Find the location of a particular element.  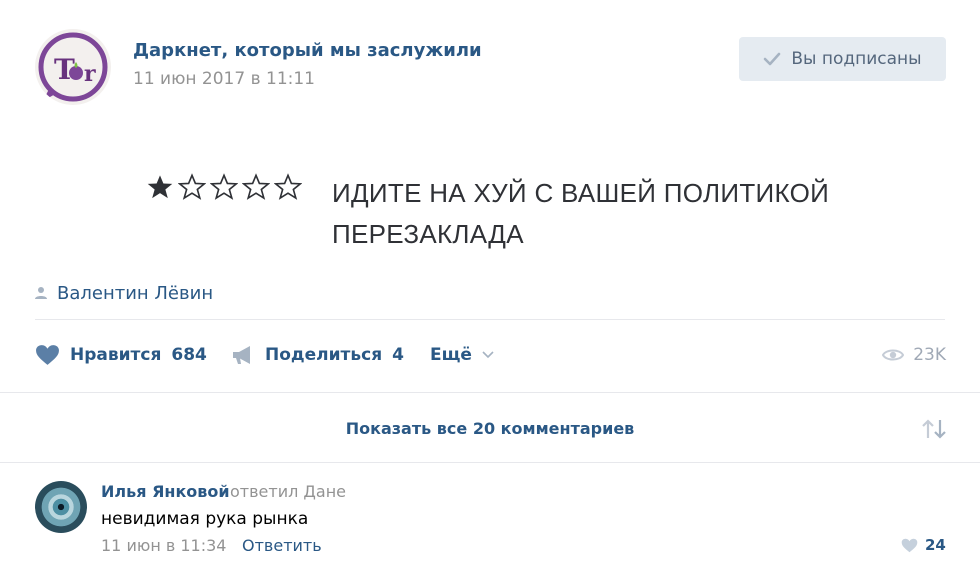

heart-icon is located at coordinates (47, 355).